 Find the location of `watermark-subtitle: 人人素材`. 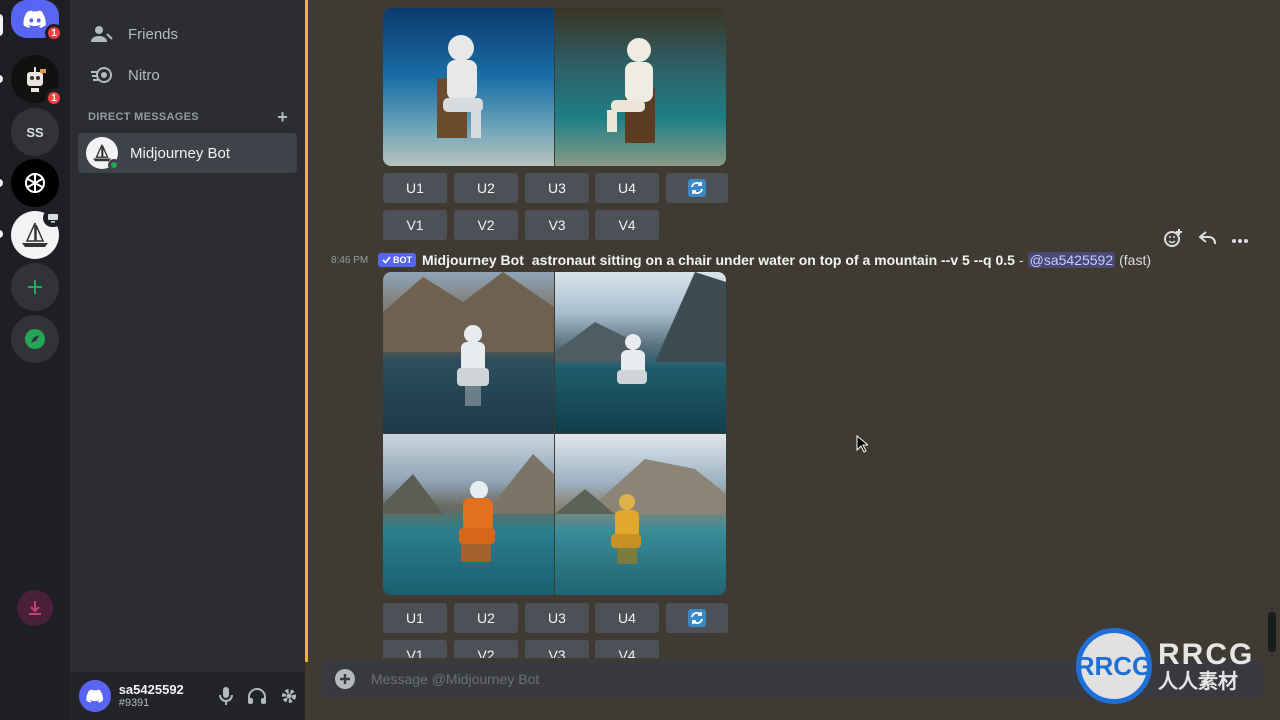

watermark-subtitle: 人人素材 is located at coordinates (1198, 682).